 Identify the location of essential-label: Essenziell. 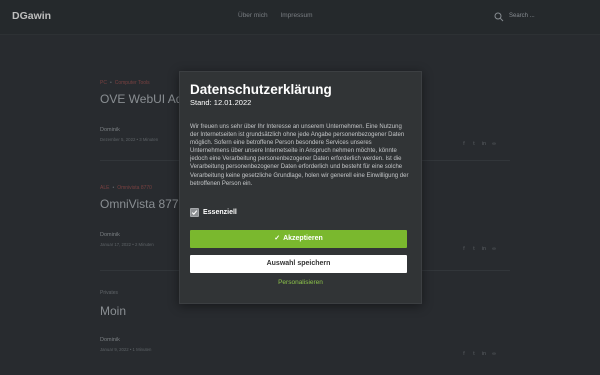
(220, 212).